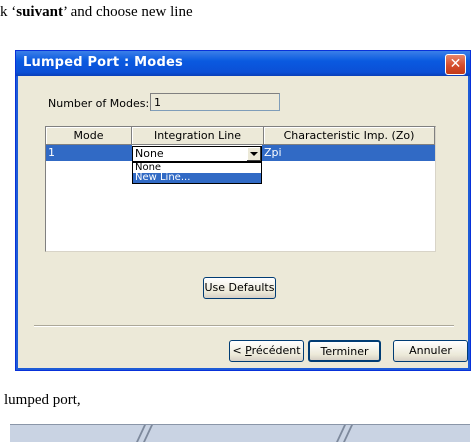  Describe the element at coordinates (99, 103) in the screenshot. I see `number-of-modes-label: Number of Modes:` at that location.